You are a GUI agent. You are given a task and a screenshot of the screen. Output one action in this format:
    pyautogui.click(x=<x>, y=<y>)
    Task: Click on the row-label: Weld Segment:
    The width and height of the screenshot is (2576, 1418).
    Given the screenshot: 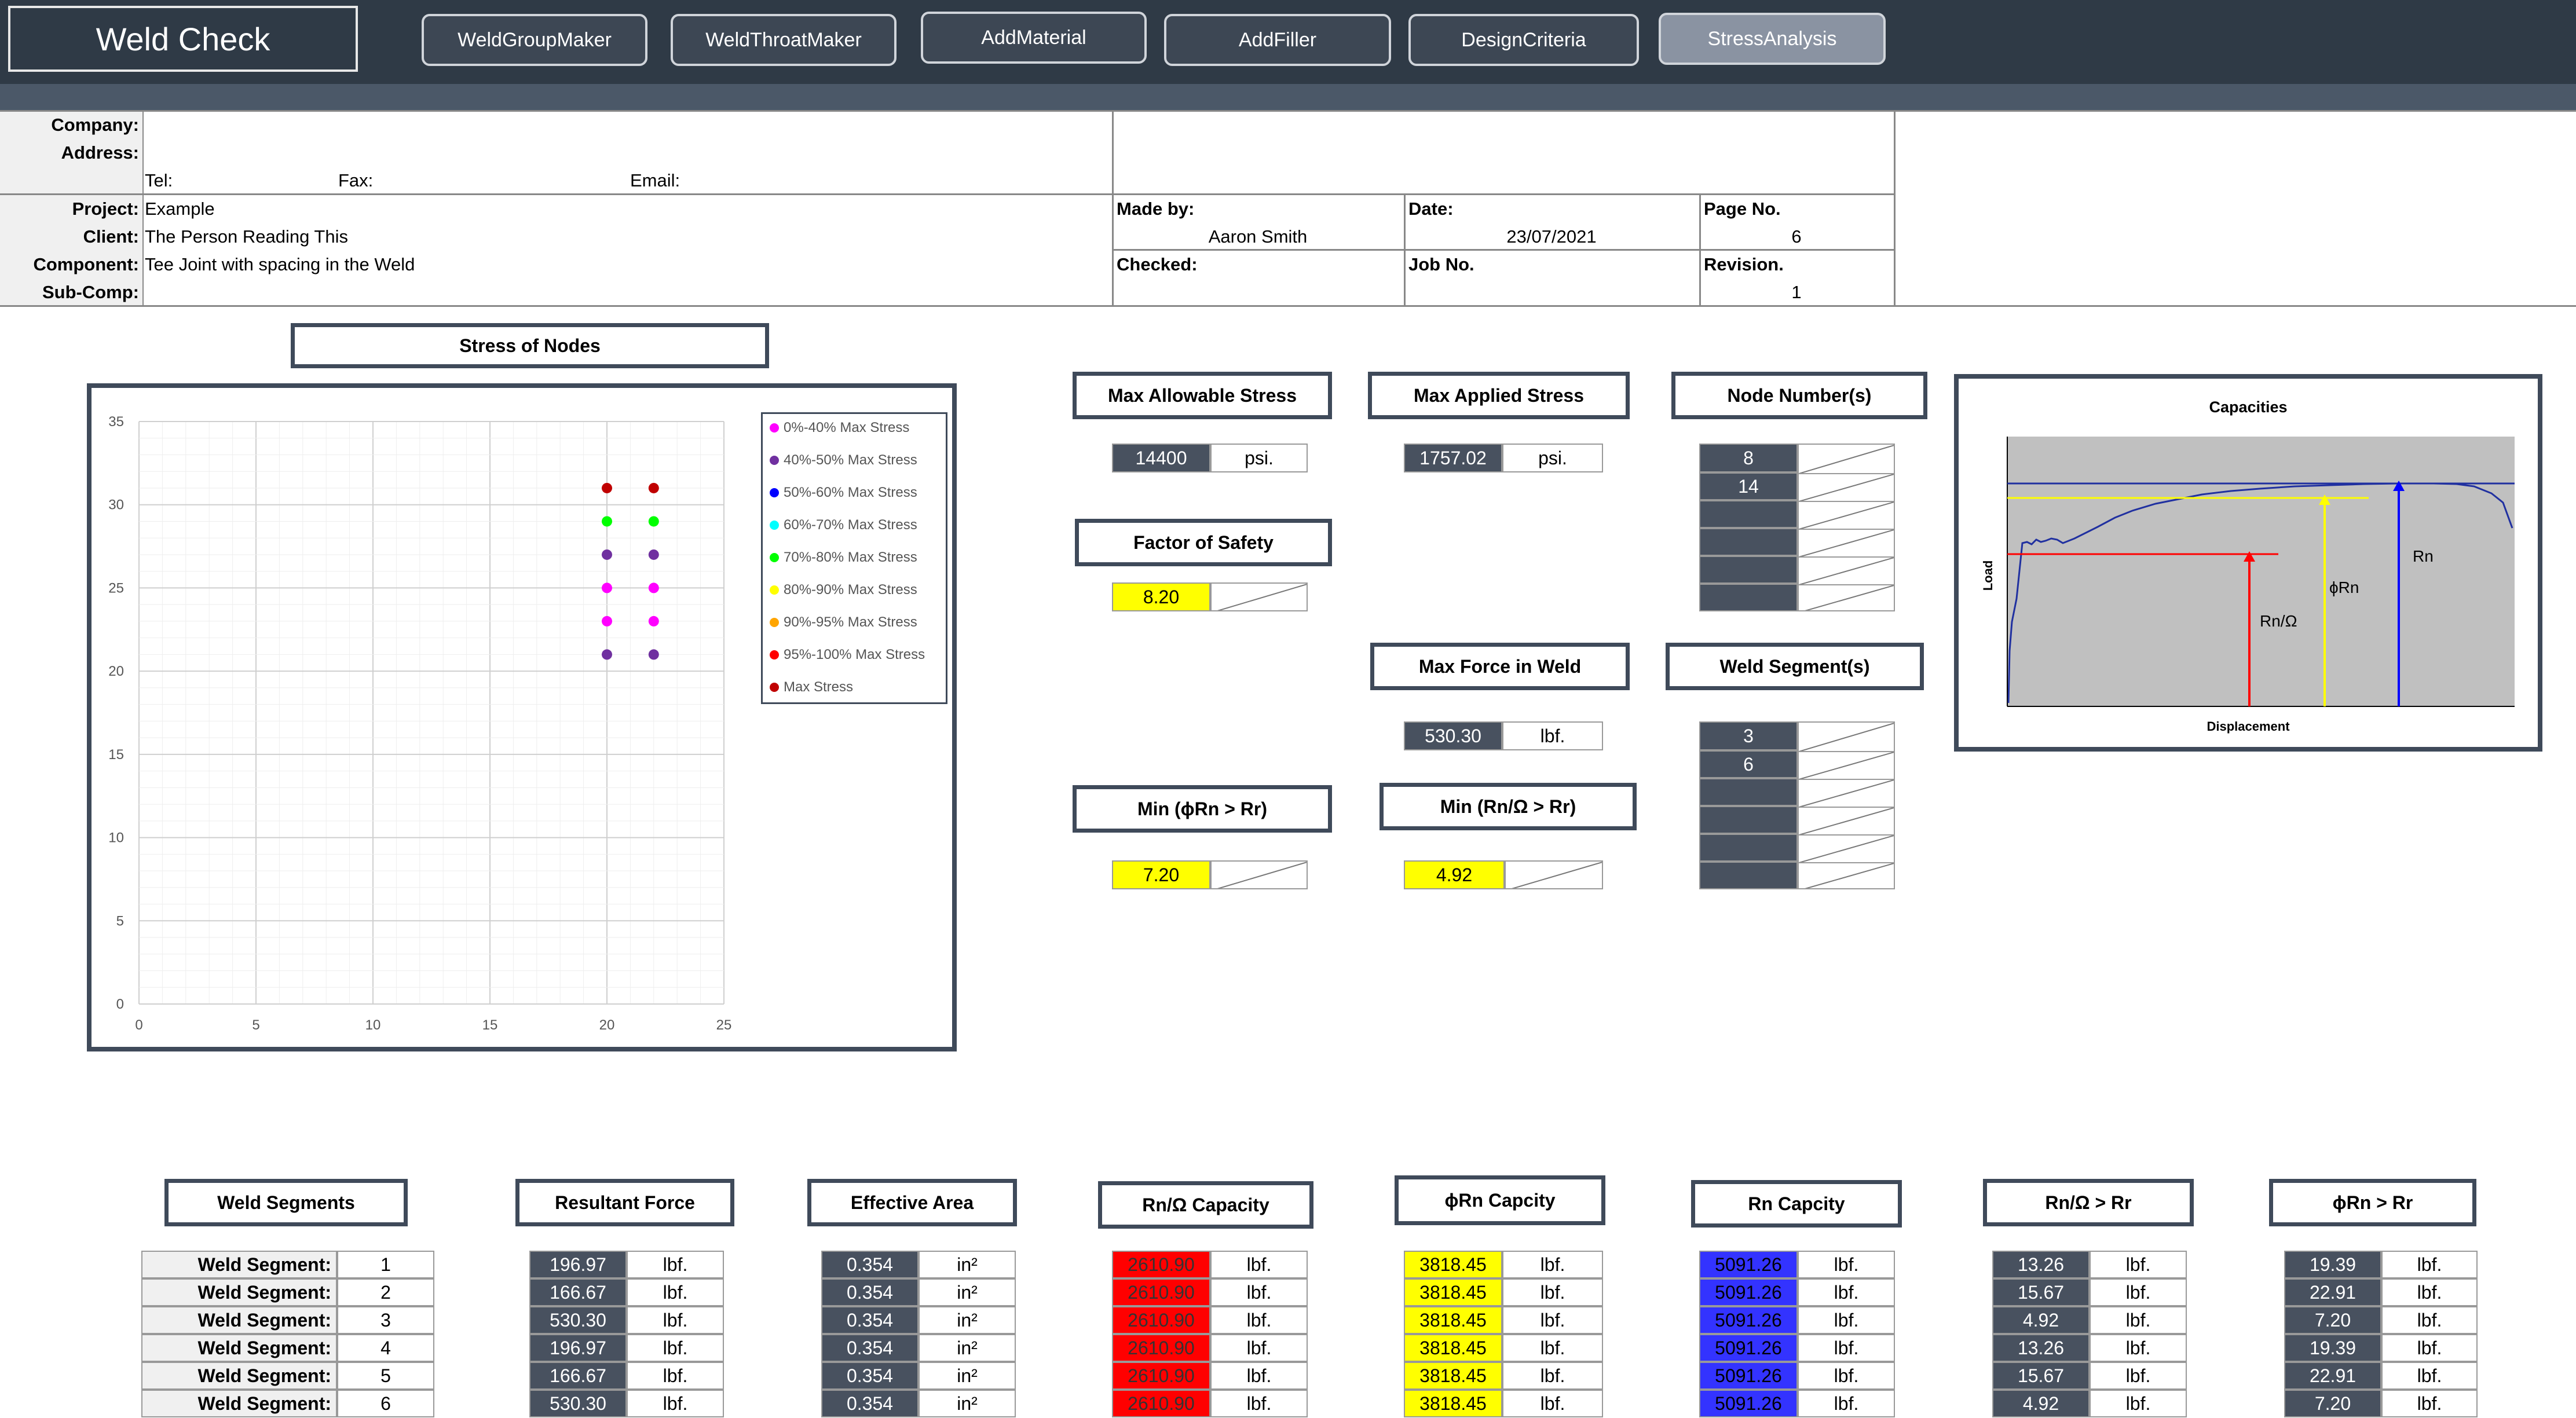 What is the action you would take?
    pyautogui.click(x=239, y=1376)
    